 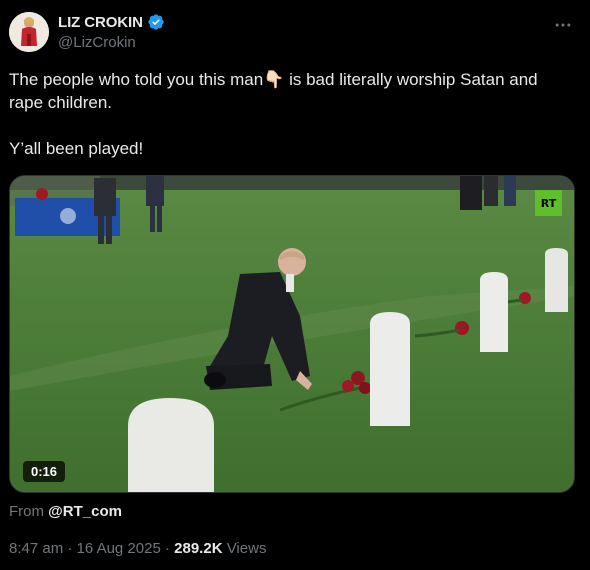 I want to click on author-handle: @LizCrokin, so click(x=111, y=42).